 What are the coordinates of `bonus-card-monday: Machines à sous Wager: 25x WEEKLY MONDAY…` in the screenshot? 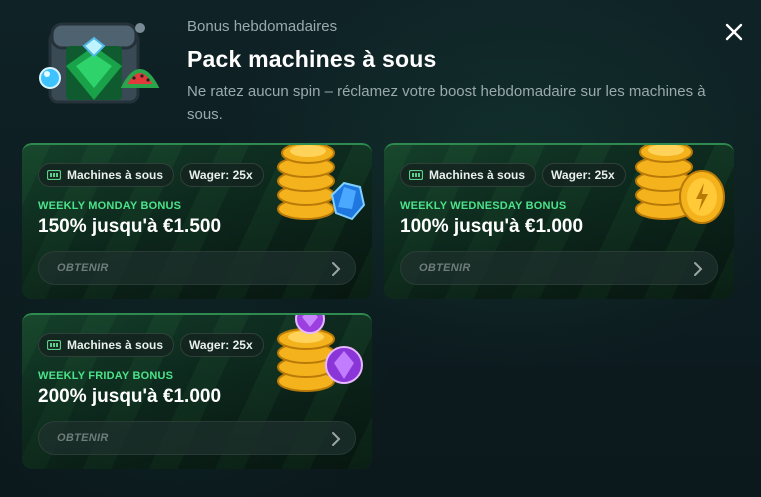 It's located at (197, 221).